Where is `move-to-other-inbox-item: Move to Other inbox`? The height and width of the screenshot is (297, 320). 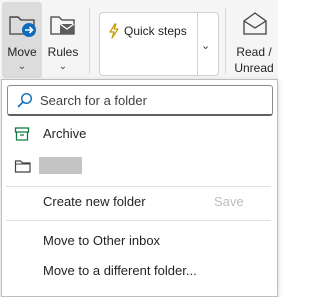
move-to-other-inbox-item: Move to Other inbox is located at coordinates (138, 241).